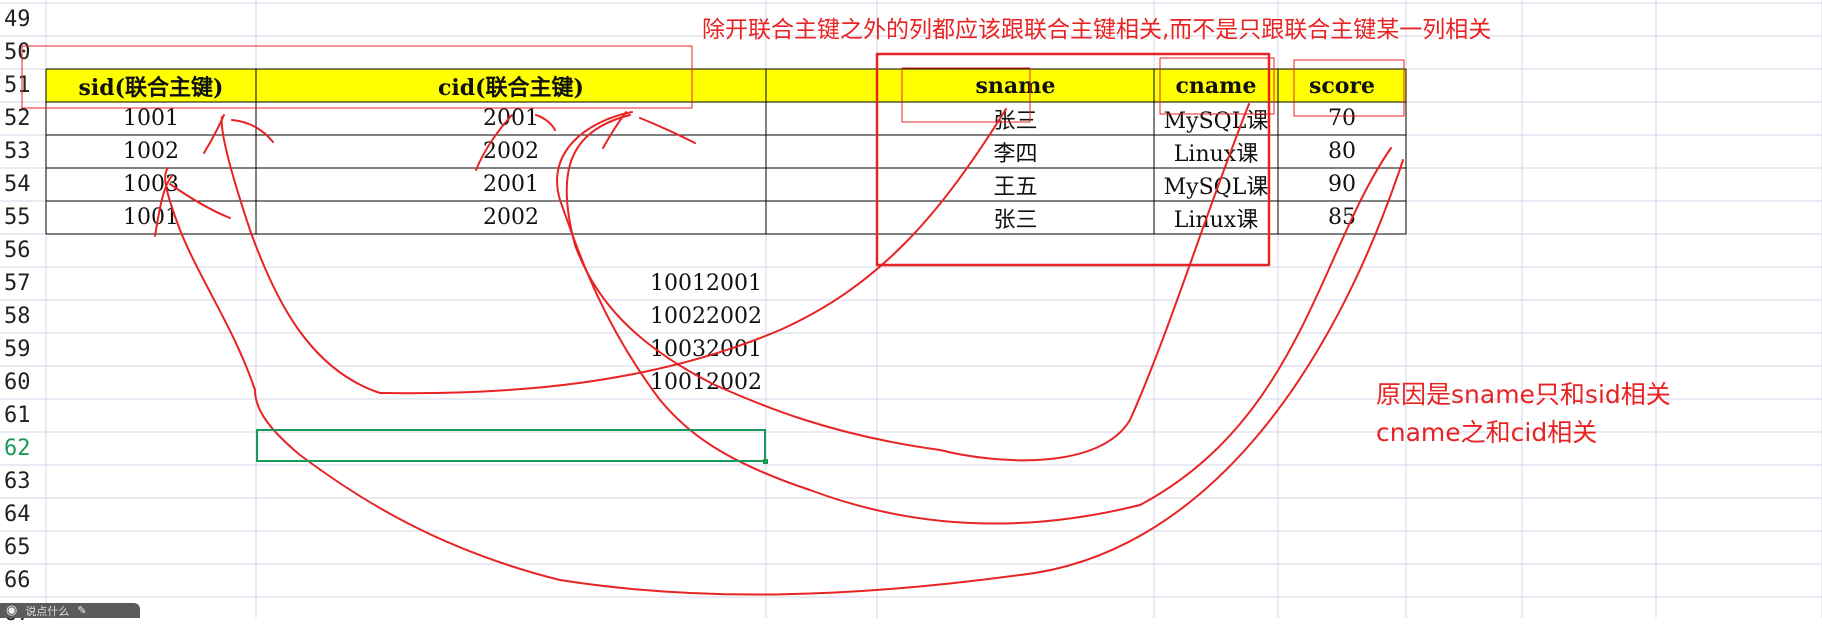 The width and height of the screenshot is (1822, 630). I want to click on row-header: 65, so click(22, 547).